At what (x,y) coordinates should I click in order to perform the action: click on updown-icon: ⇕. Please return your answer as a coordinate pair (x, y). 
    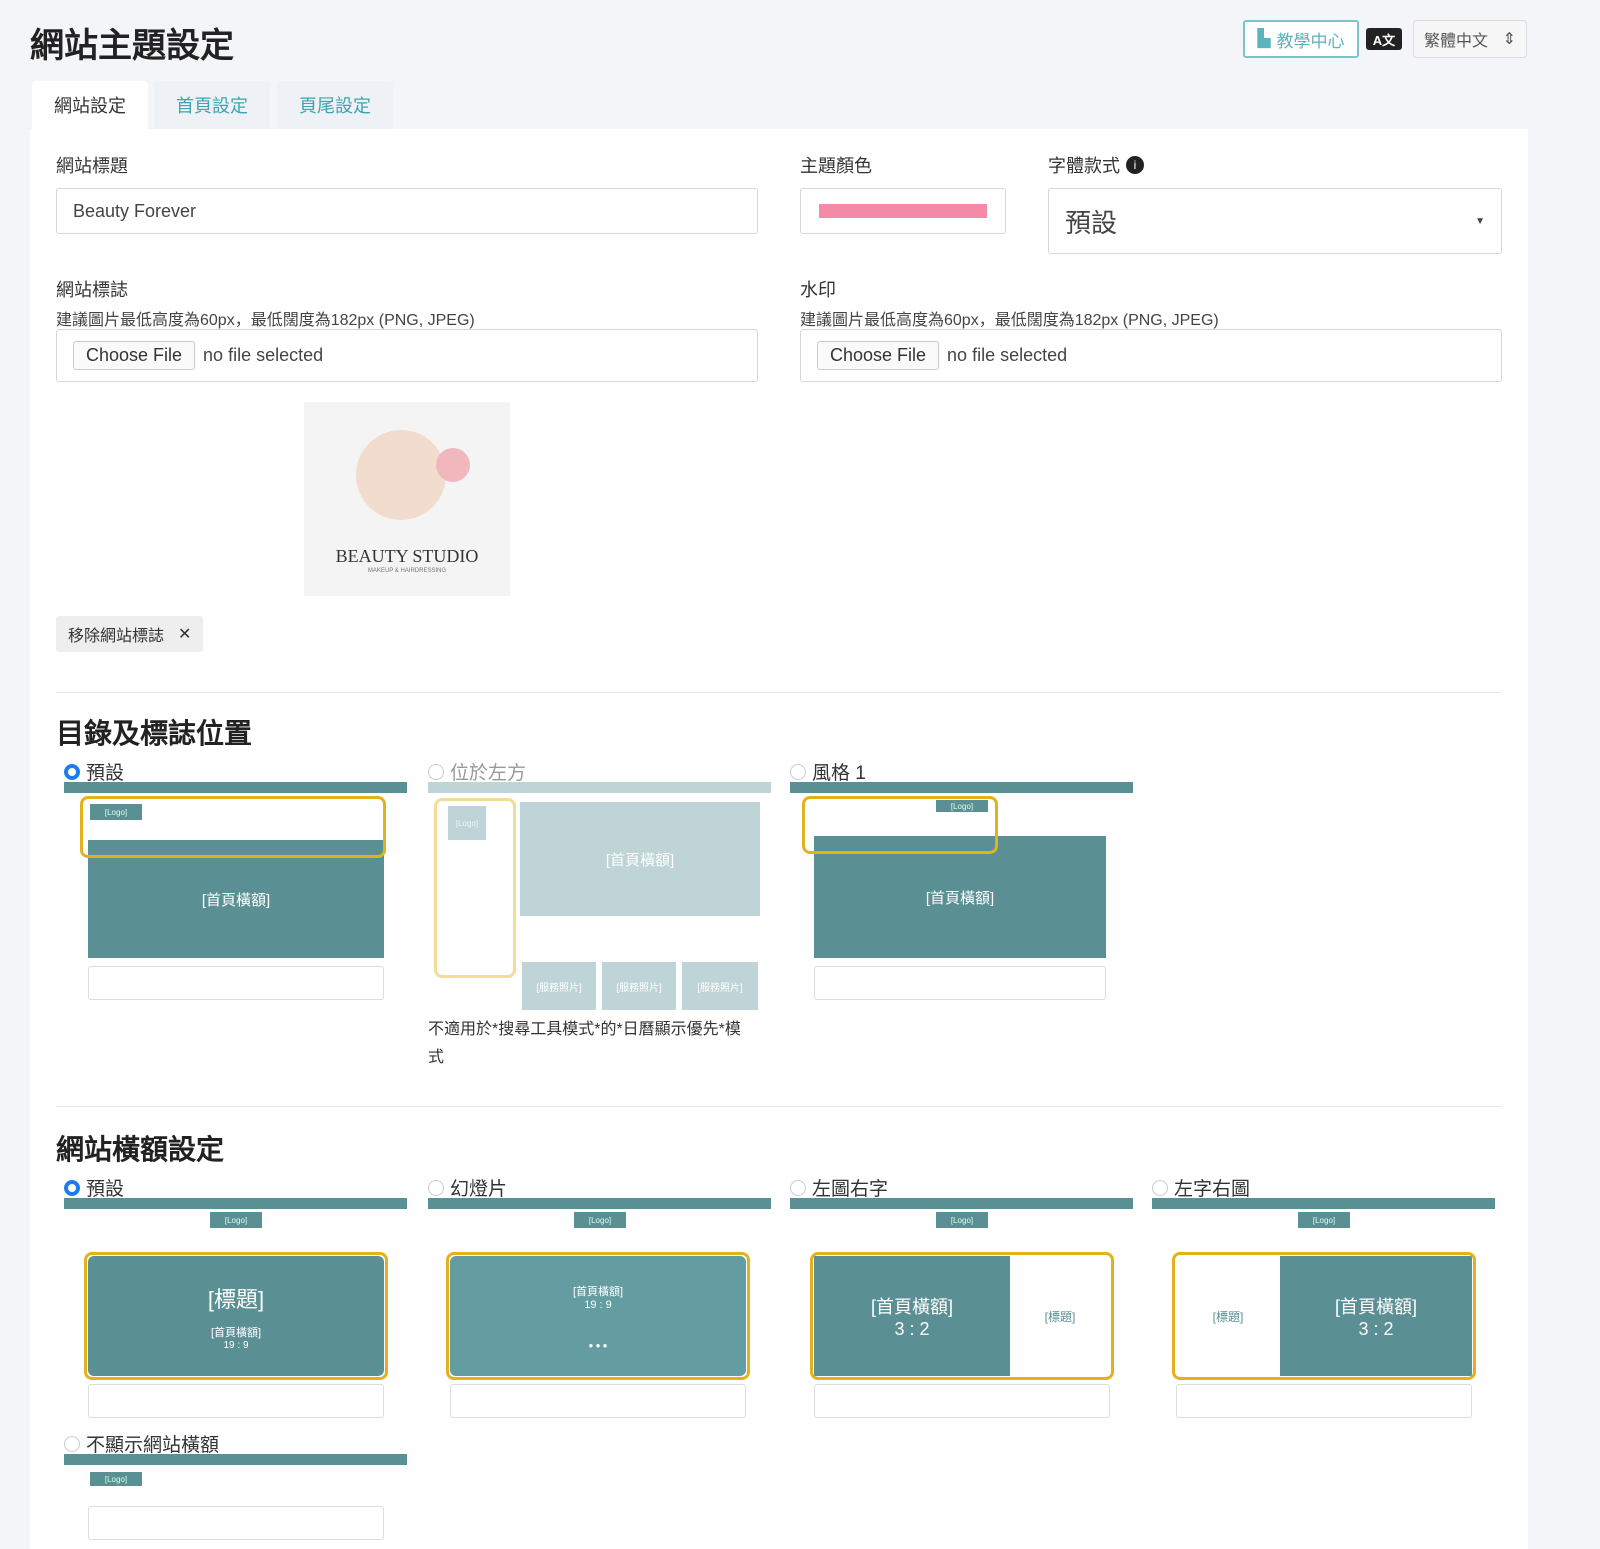
    Looking at the image, I should click on (1509, 39).